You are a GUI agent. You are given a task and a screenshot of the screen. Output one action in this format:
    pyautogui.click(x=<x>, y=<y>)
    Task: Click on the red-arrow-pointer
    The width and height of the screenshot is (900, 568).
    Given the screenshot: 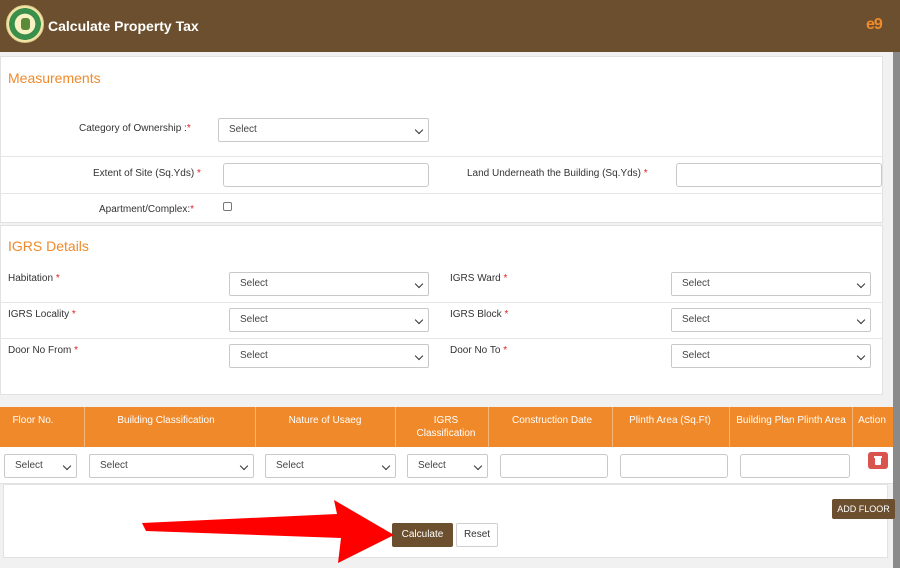 What is the action you would take?
    pyautogui.click(x=268, y=531)
    